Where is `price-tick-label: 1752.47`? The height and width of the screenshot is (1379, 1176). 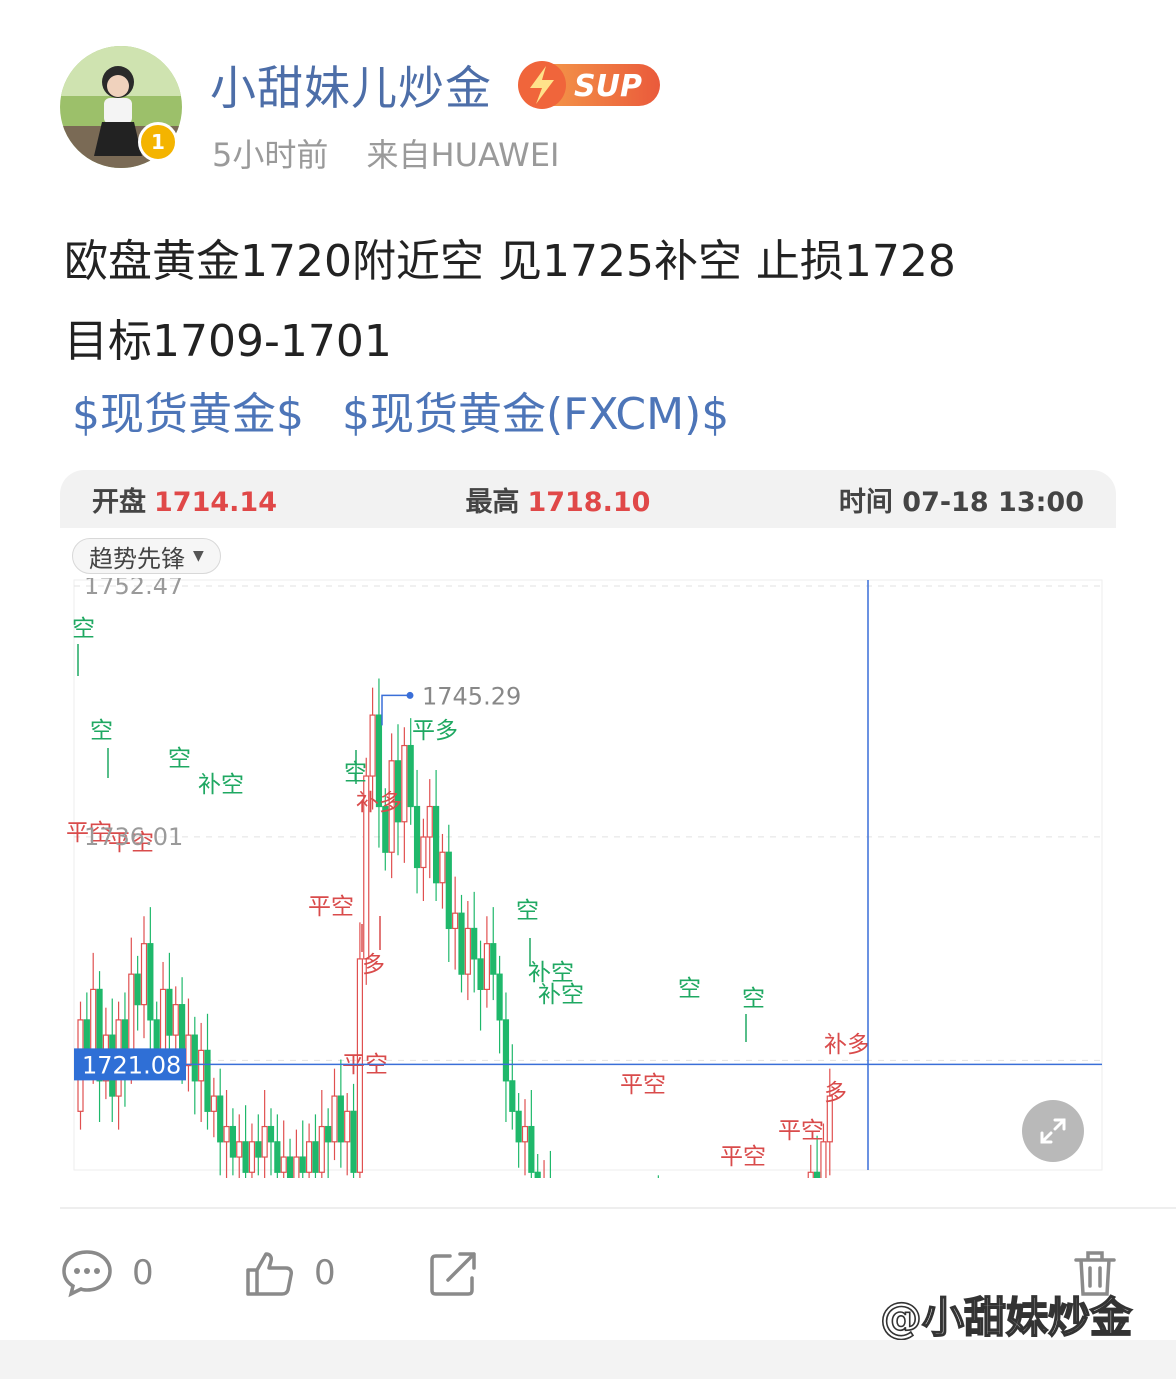
price-tick-label: 1752.47 is located at coordinates (133, 589).